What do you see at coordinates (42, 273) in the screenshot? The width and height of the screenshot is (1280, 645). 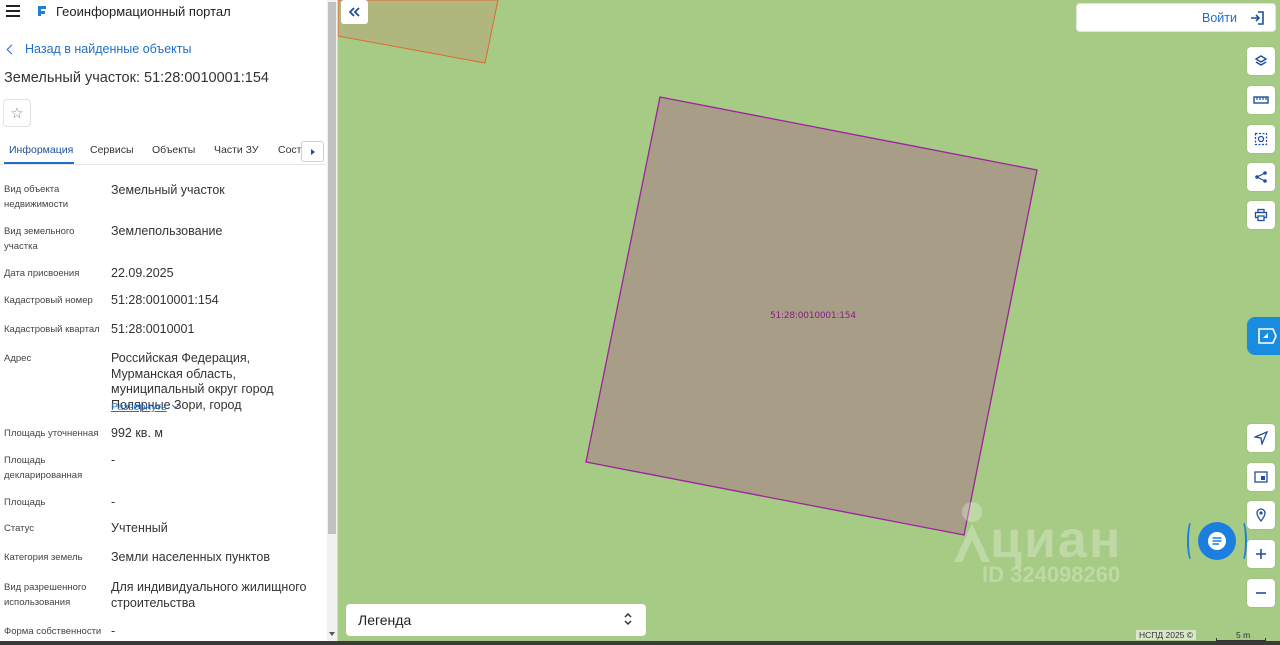 I see `prop-label: Дата присвоения` at bounding box center [42, 273].